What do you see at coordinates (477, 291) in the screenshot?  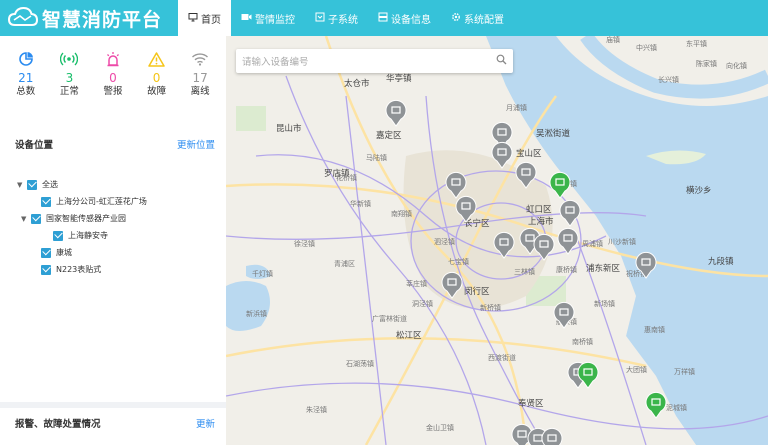 I see `map-label: 闵行区` at bounding box center [477, 291].